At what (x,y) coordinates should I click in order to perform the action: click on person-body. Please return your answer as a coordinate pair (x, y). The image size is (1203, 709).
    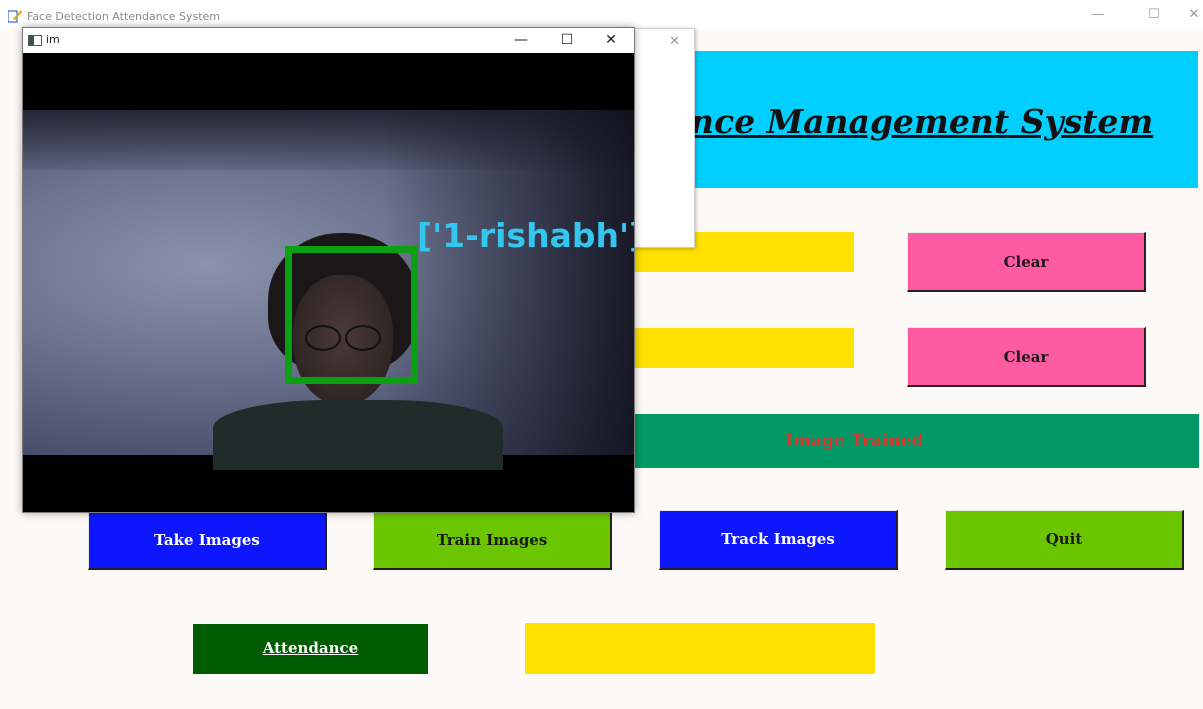
    Looking at the image, I should click on (358, 435).